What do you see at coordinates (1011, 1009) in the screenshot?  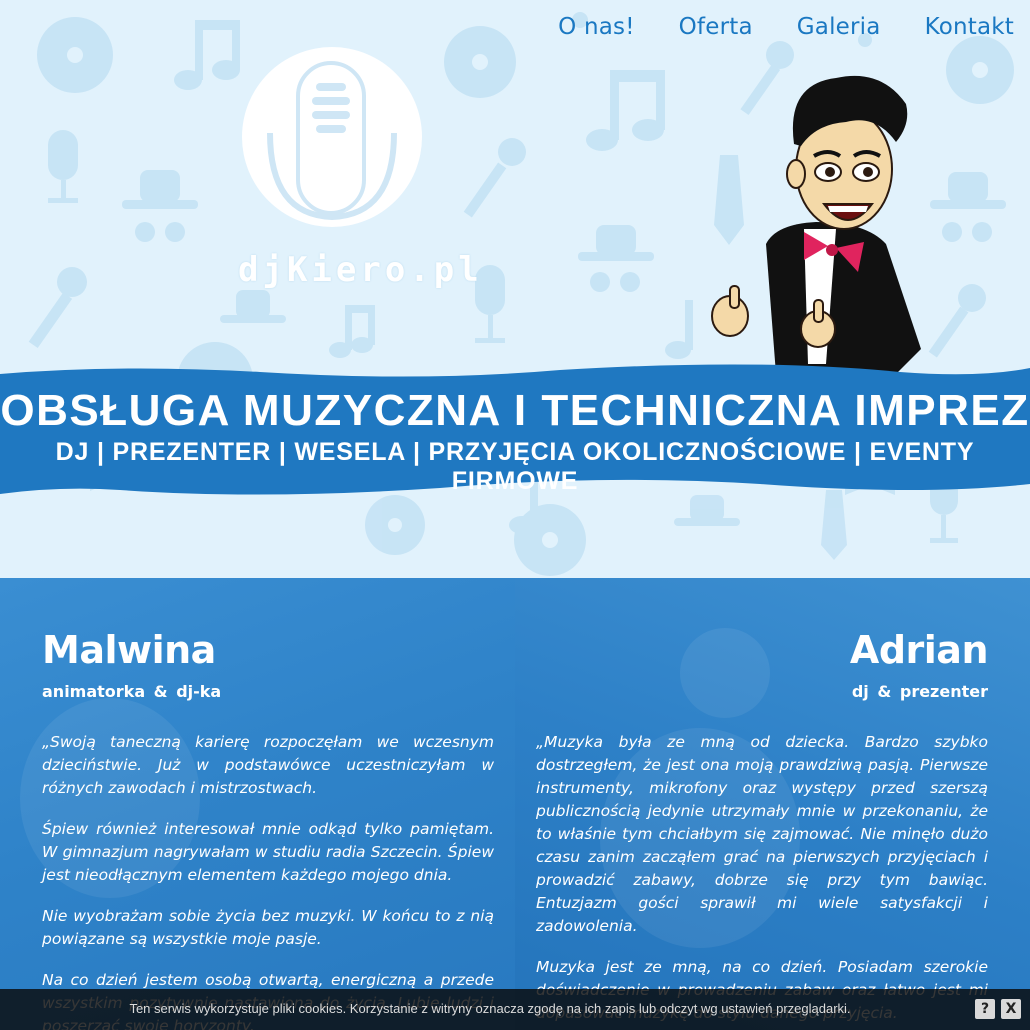 I see `cookie-close-button: X` at bounding box center [1011, 1009].